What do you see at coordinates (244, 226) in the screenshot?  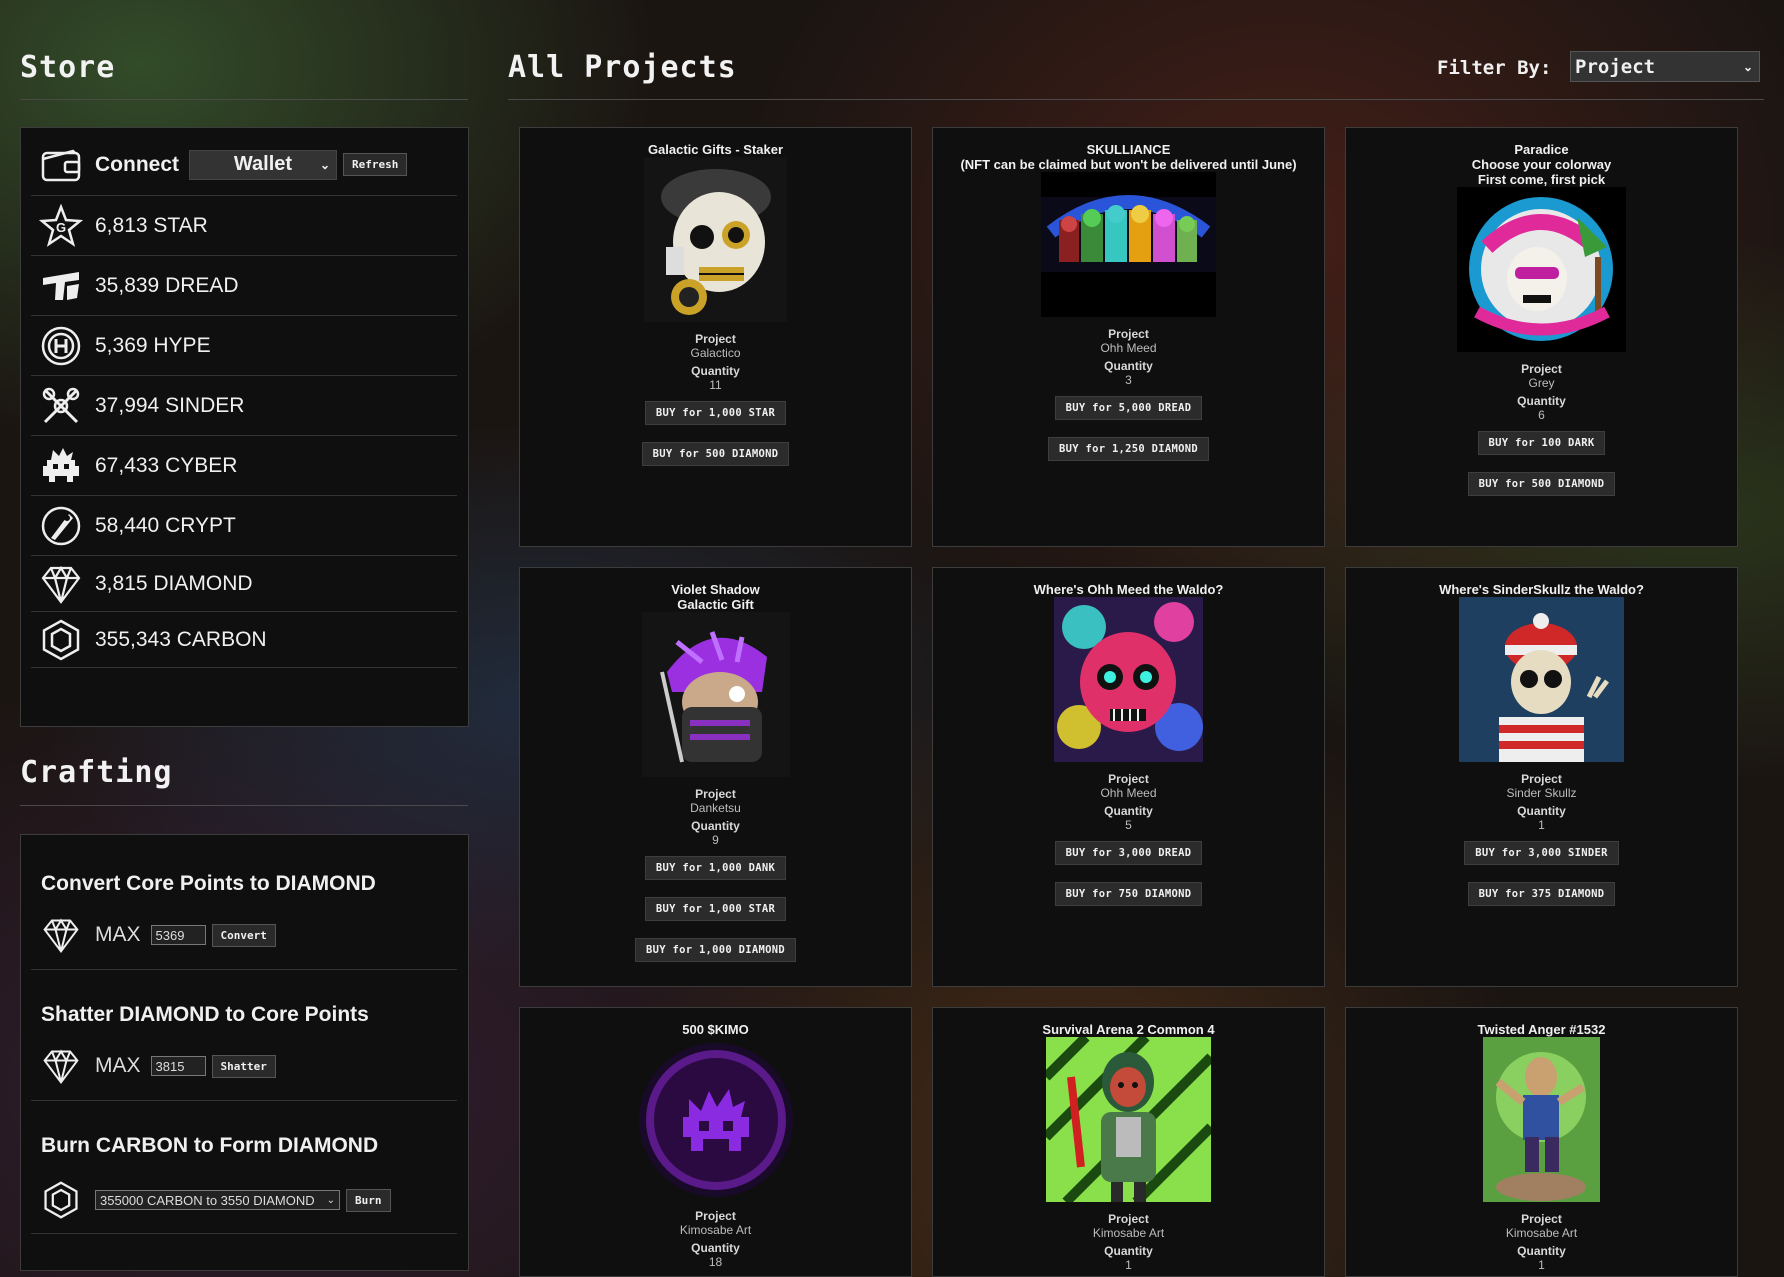 I see `balance-star: G 6,813 STAR` at bounding box center [244, 226].